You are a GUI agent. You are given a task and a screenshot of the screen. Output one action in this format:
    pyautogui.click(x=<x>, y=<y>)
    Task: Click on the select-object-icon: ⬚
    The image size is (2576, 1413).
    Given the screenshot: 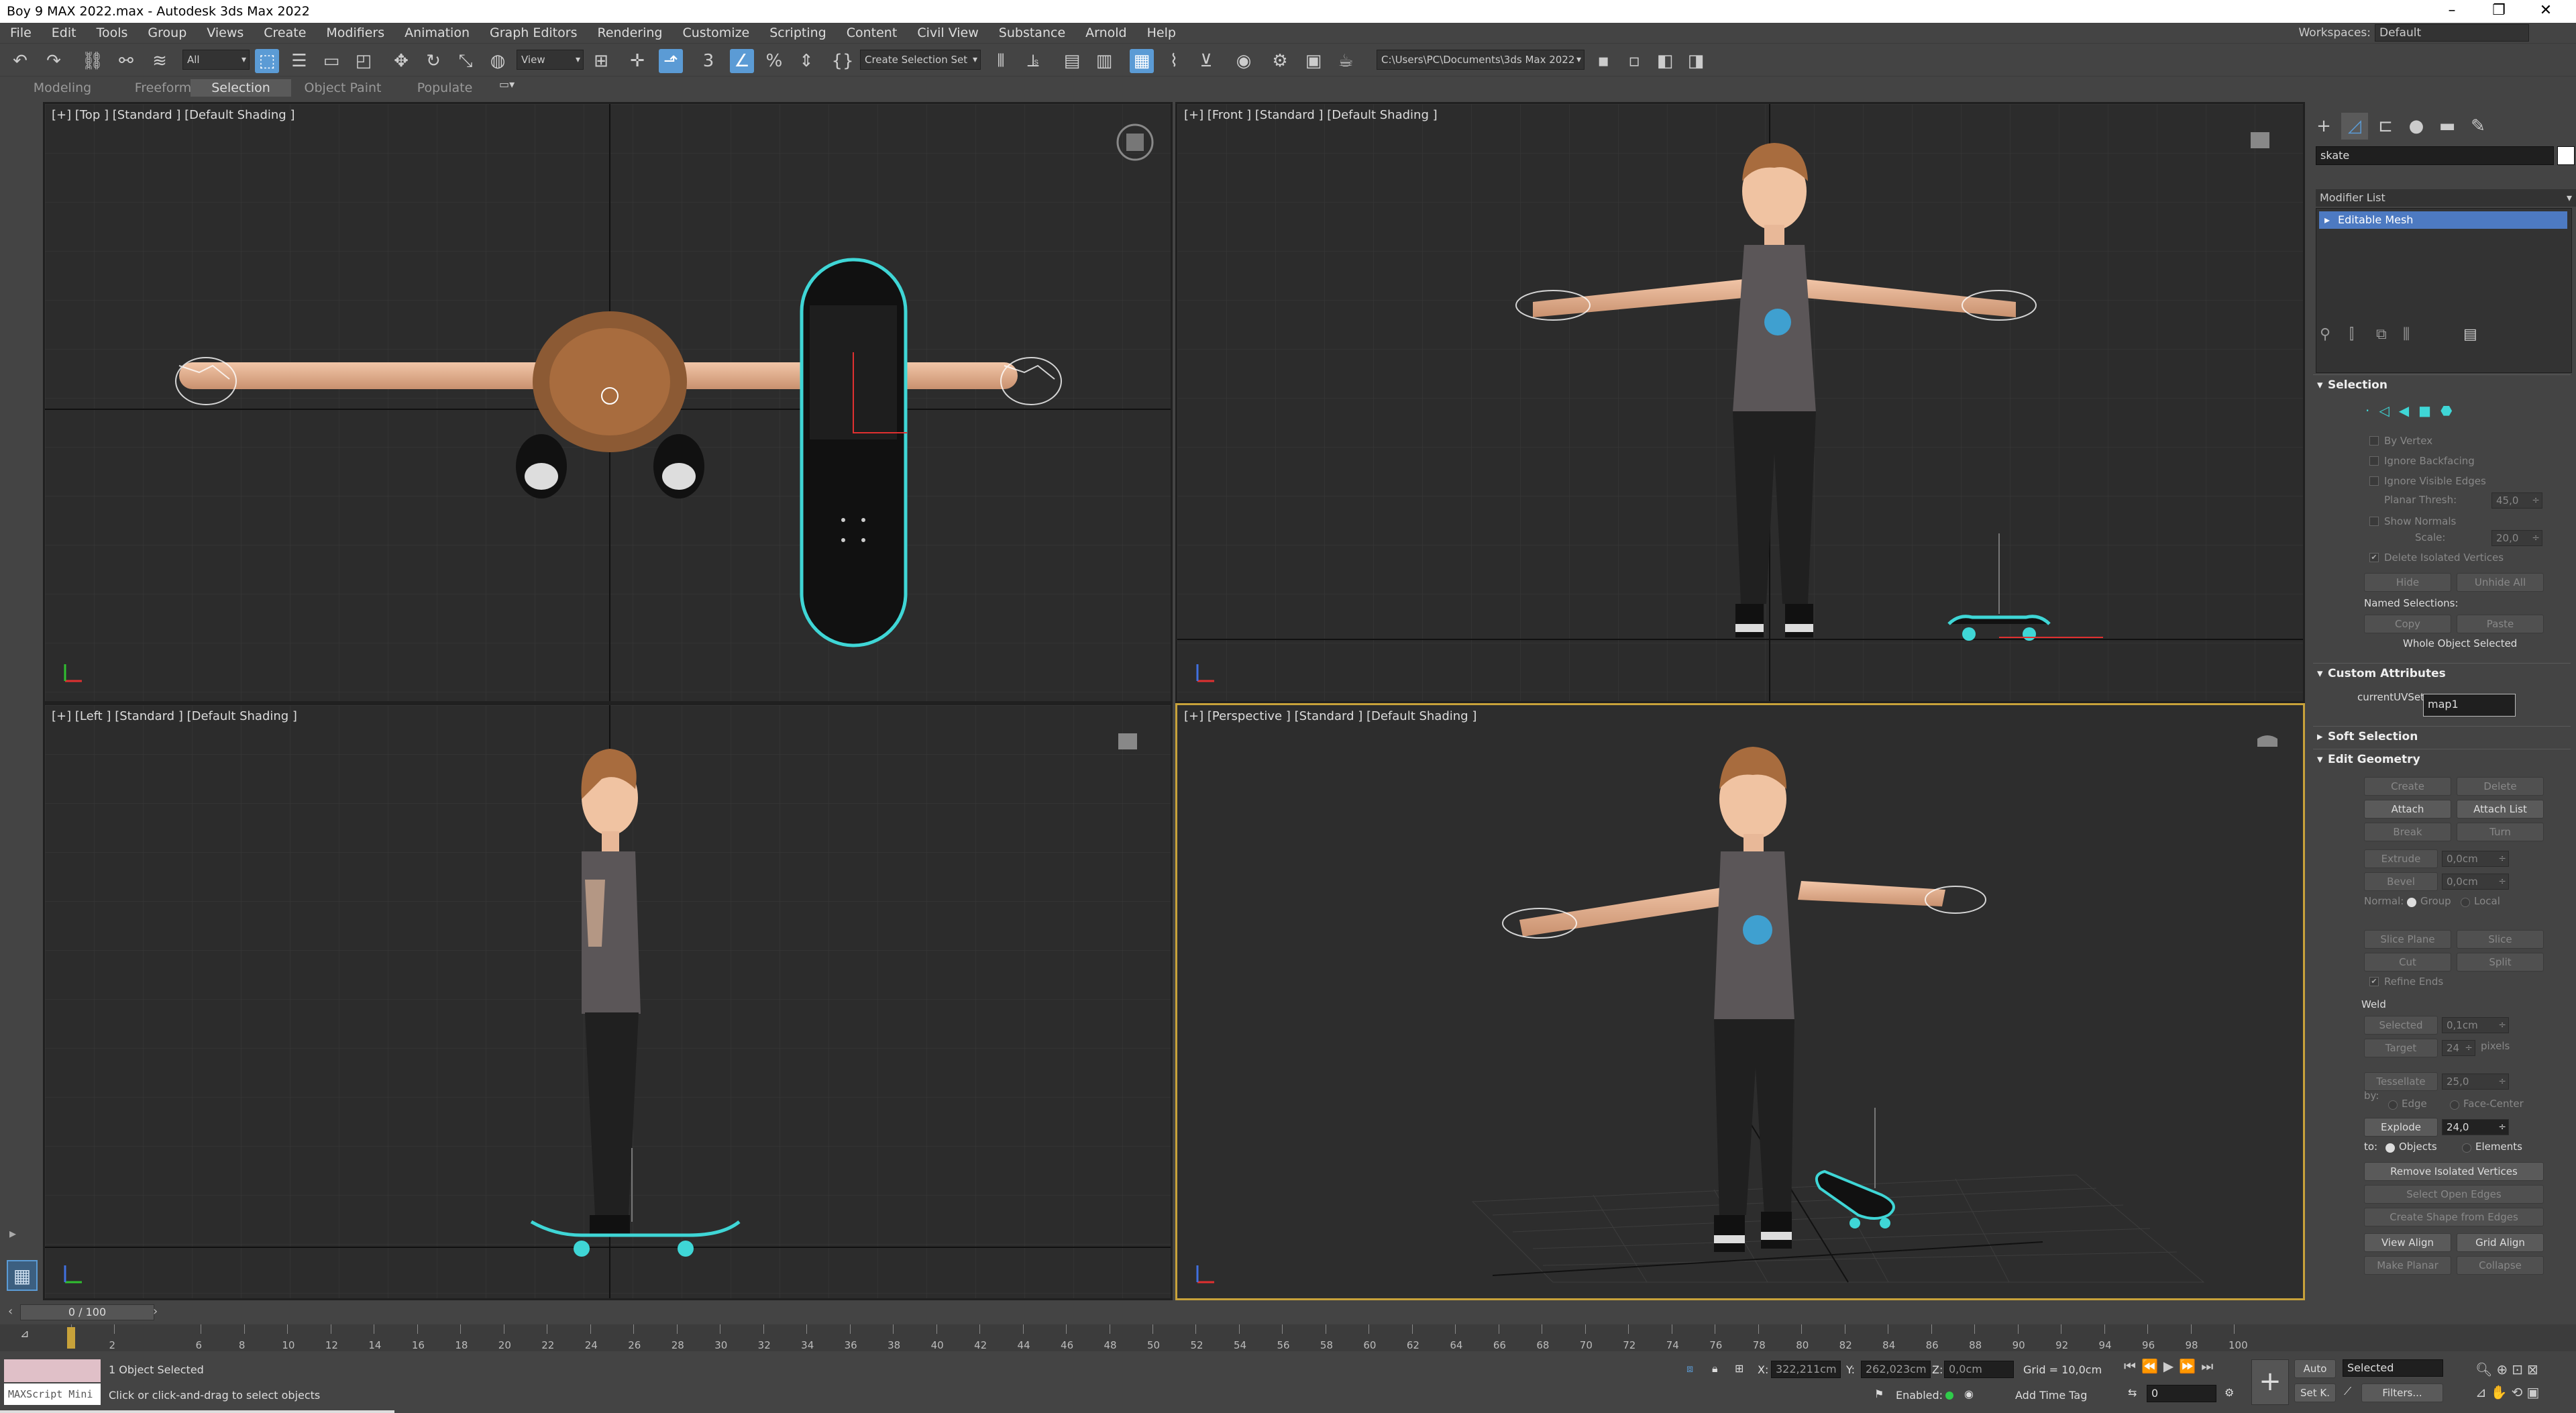 What is the action you would take?
    pyautogui.click(x=267, y=61)
    